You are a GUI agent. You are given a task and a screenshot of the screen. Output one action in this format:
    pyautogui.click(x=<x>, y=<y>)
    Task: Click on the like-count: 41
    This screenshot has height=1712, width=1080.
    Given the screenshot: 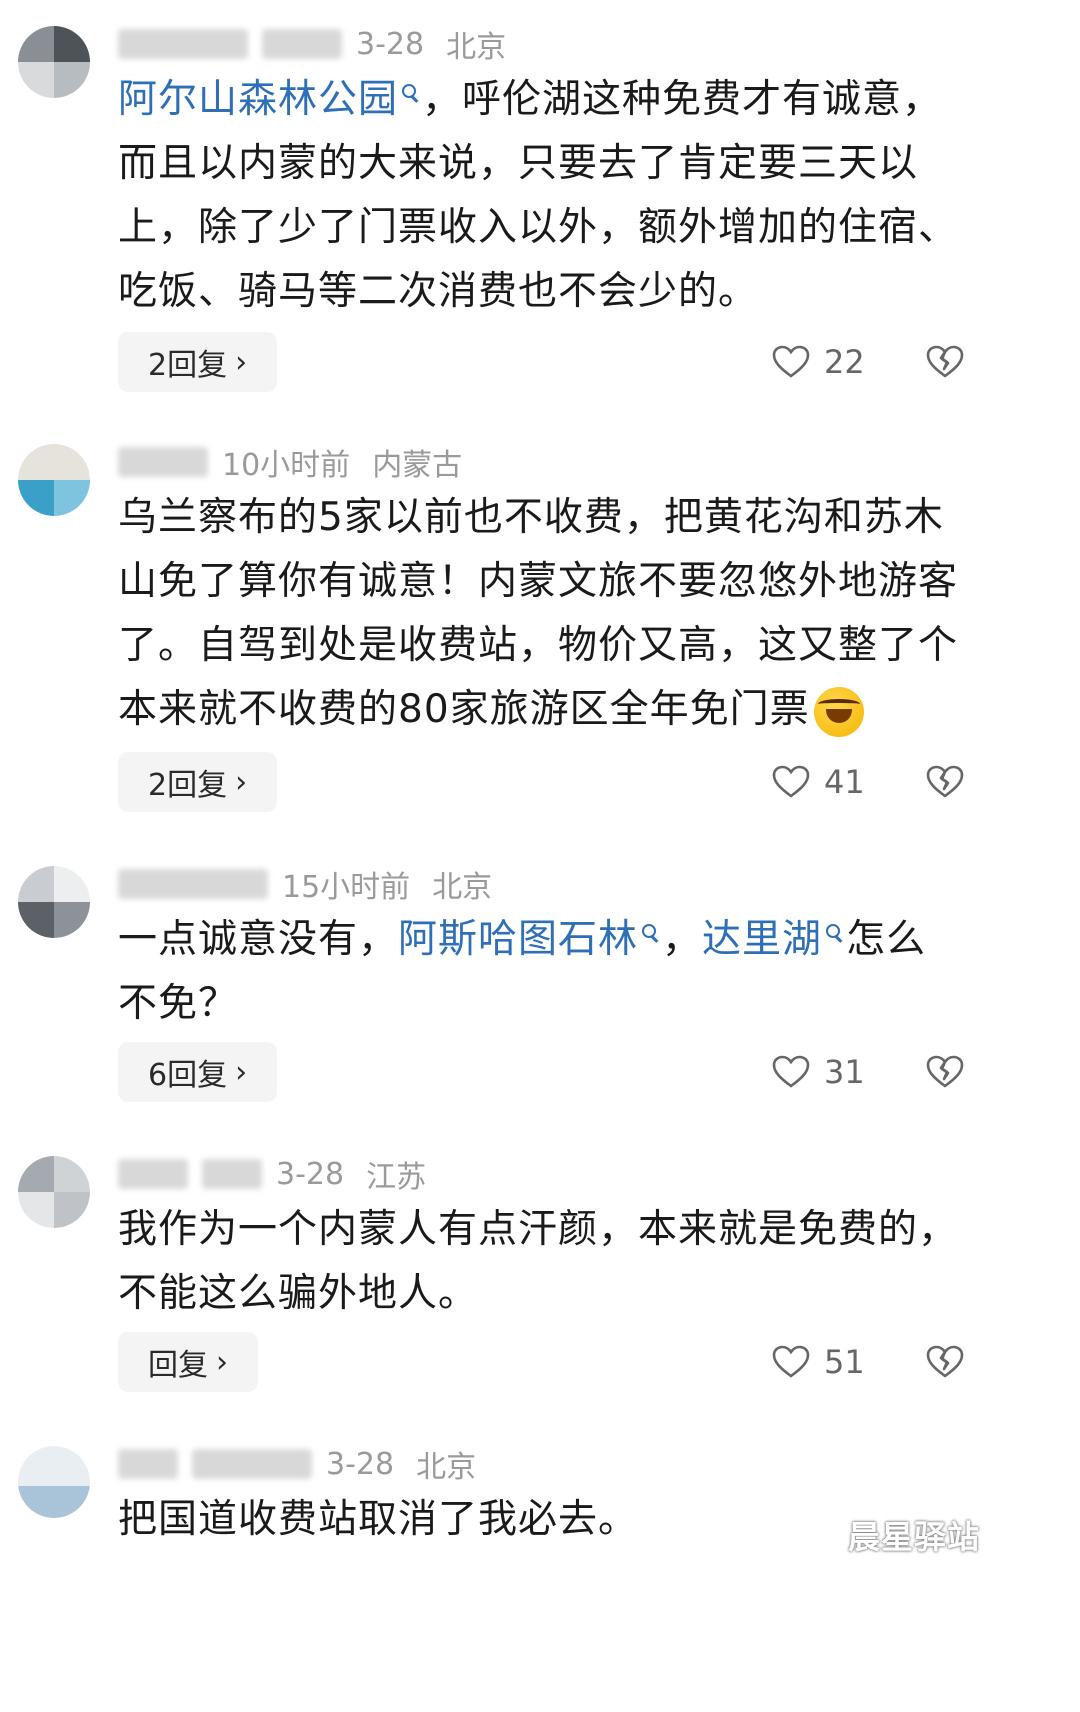 What is the action you would take?
    pyautogui.click(x=844, y=782)
    